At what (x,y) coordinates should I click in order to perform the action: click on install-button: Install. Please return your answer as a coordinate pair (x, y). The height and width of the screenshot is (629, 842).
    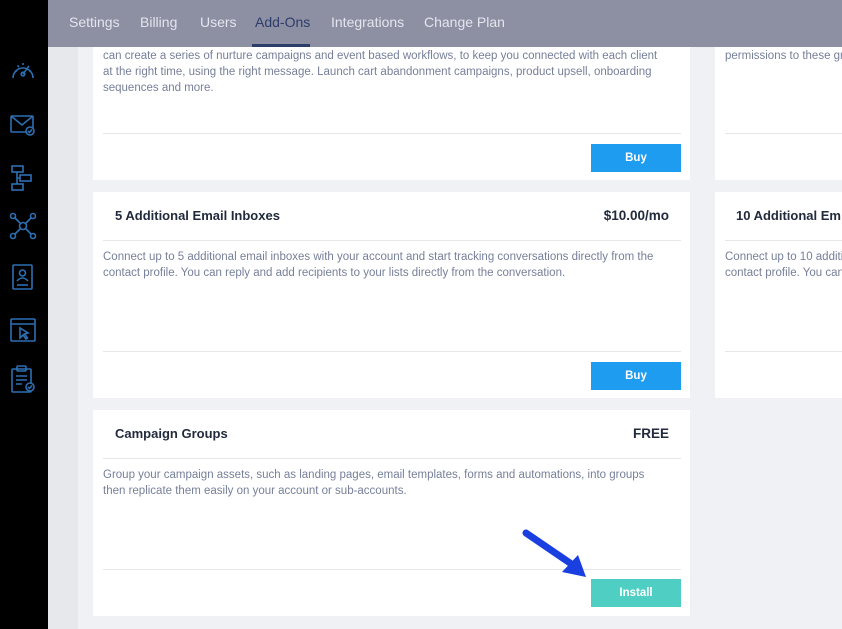
    Looking at the image, I should click on (636, 593).